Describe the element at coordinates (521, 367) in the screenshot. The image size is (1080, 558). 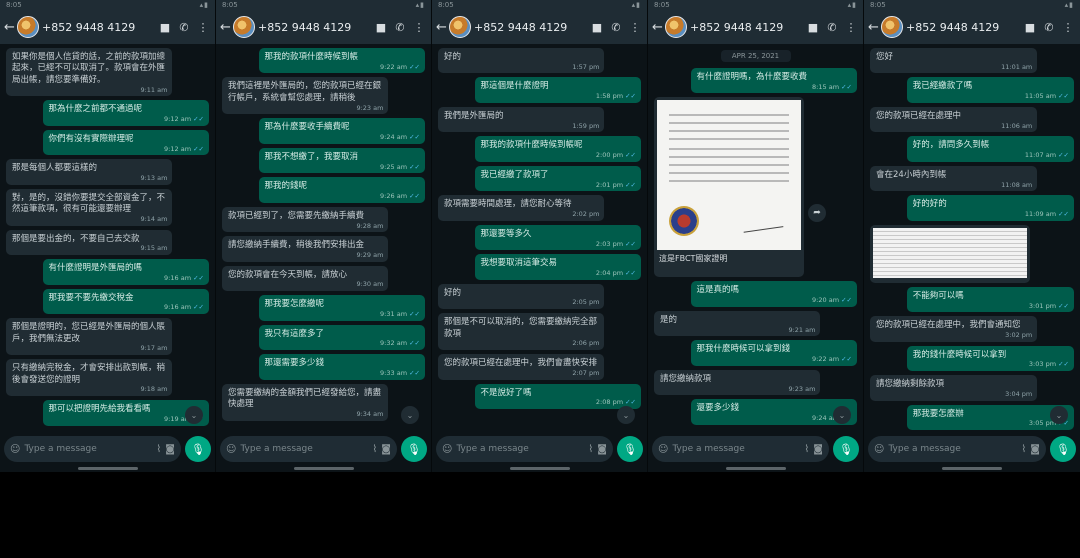
I see `incoming-message: 您的款項已經在處理中，我們會盡快安排 2:07 pm` at that location.